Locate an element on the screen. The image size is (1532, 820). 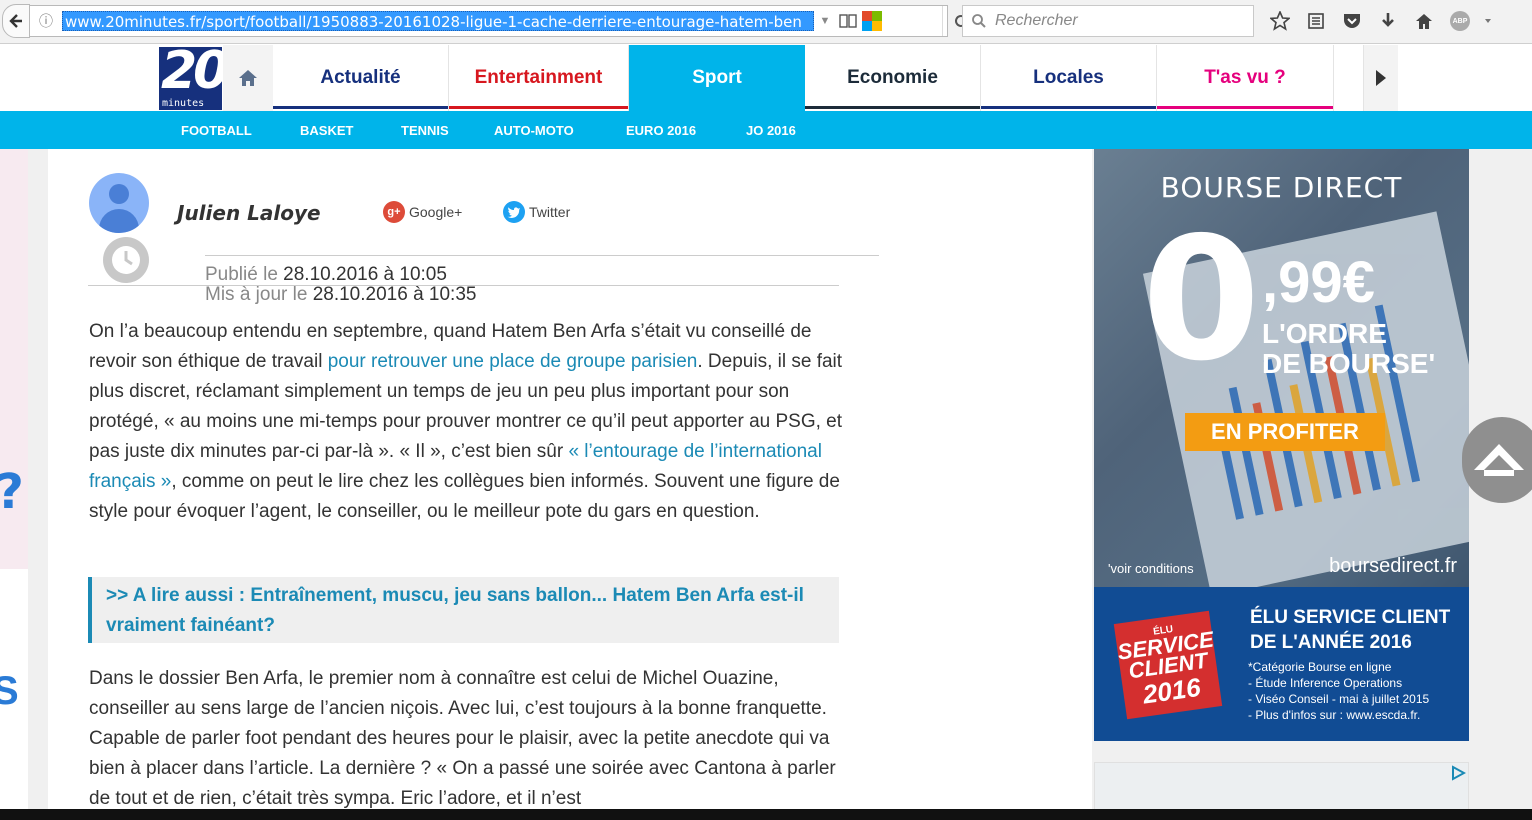
ad-cta-button: EN PROFITER is located at coordinates (1285, 432).